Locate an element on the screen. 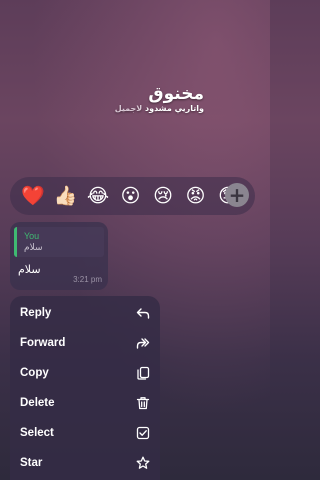  add-reaction-button: + is located at coordinates (237, 195).